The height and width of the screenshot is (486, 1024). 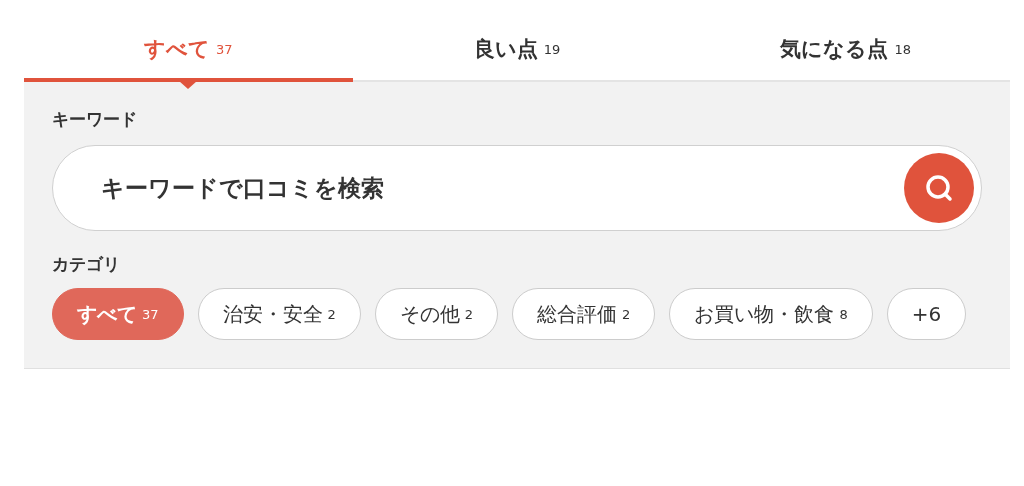 I want to click on category-chip: 治安・安全 2, so click(x=279, y=314).